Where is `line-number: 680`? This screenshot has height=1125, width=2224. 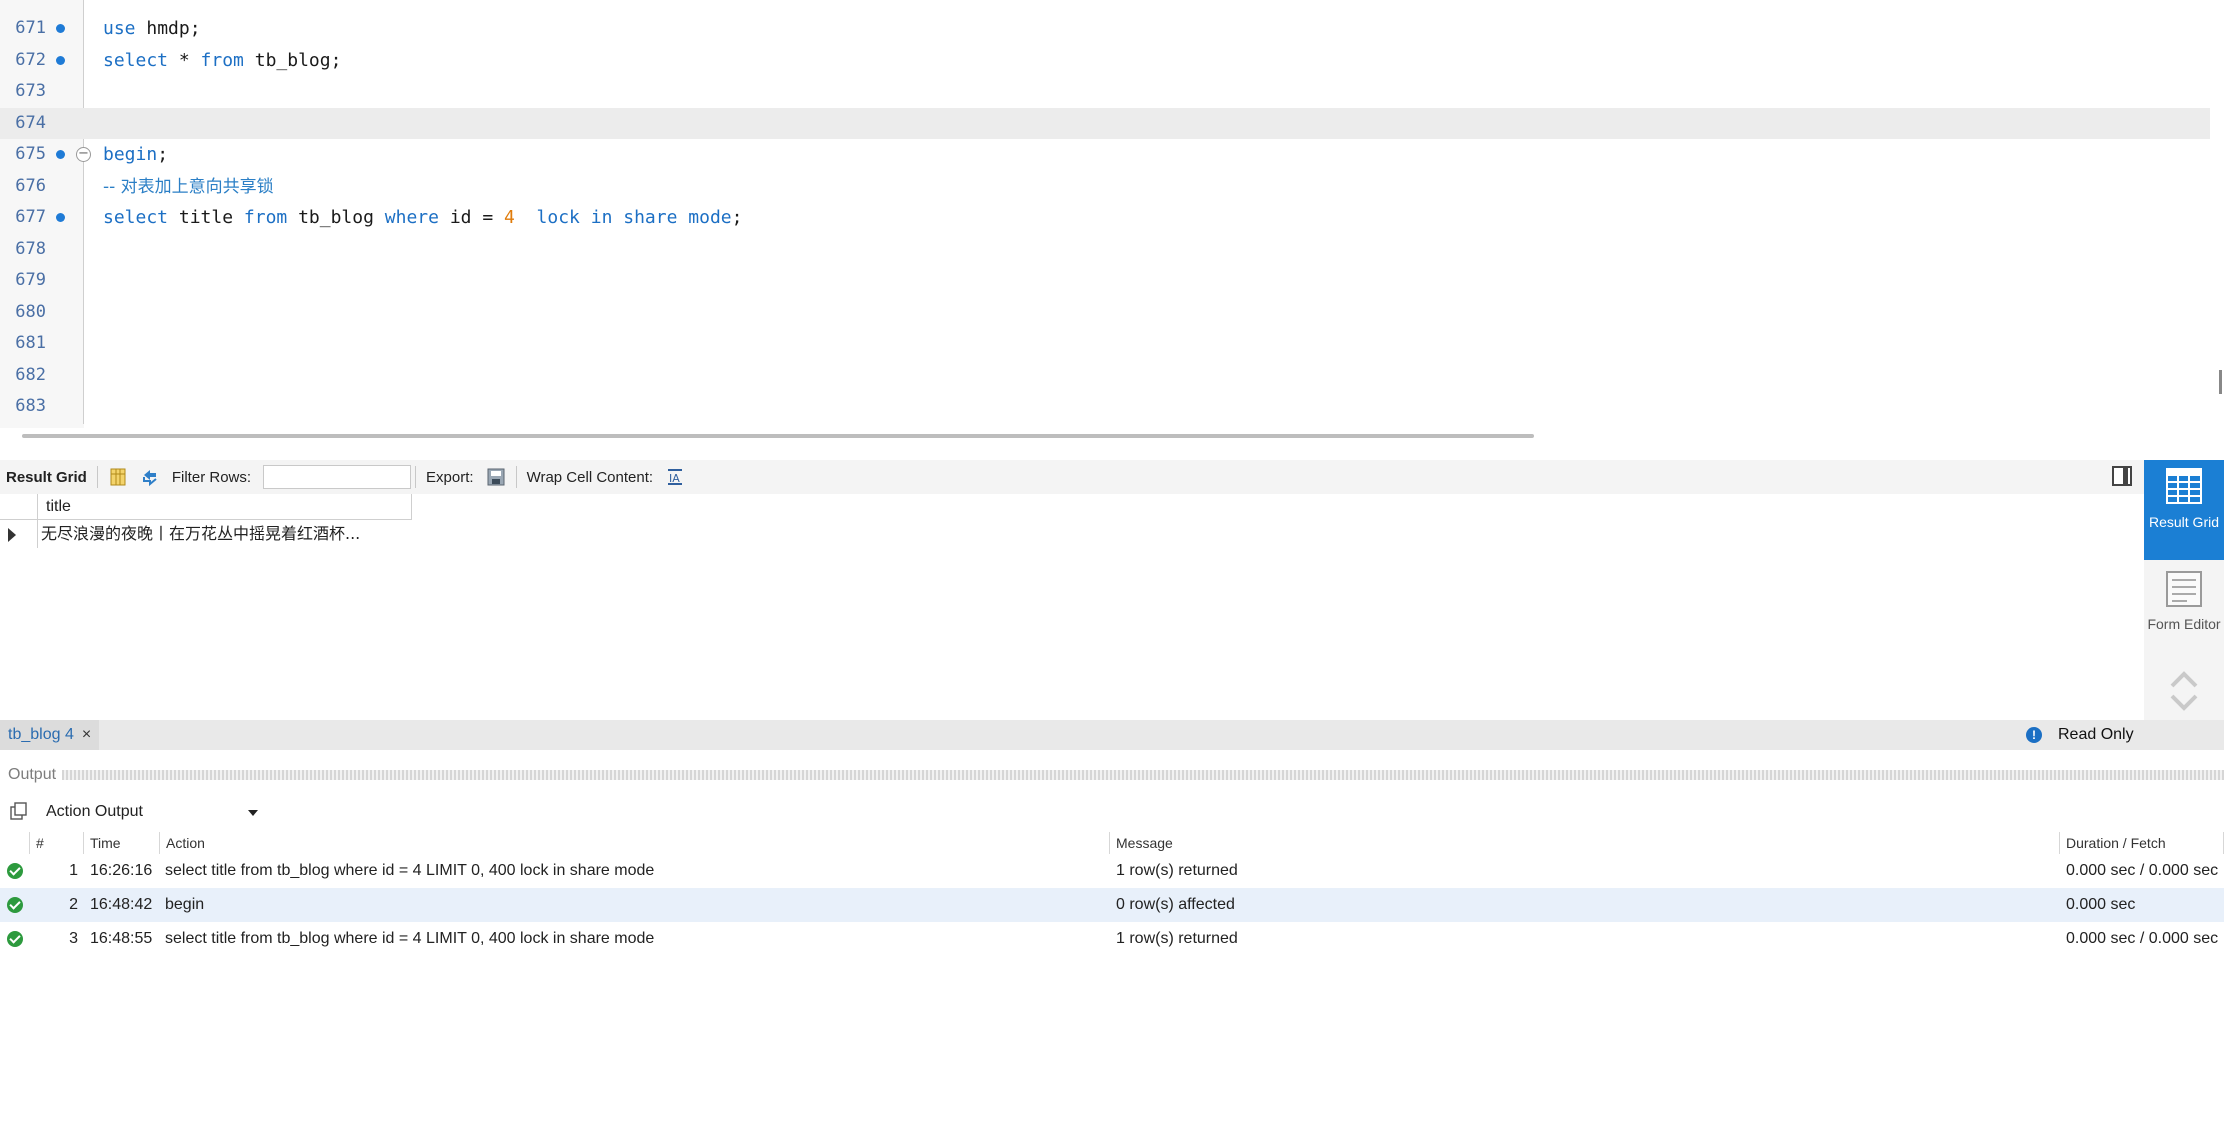
line-number: 680 is located at coordinates (30, 311).